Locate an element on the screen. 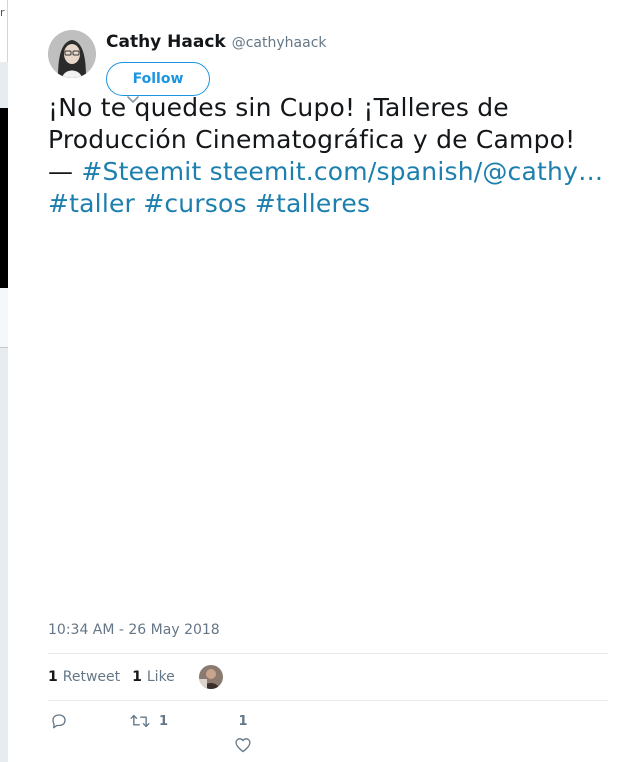 The image size is (640, 762). reply-icon is located at coordinates (59, 721).